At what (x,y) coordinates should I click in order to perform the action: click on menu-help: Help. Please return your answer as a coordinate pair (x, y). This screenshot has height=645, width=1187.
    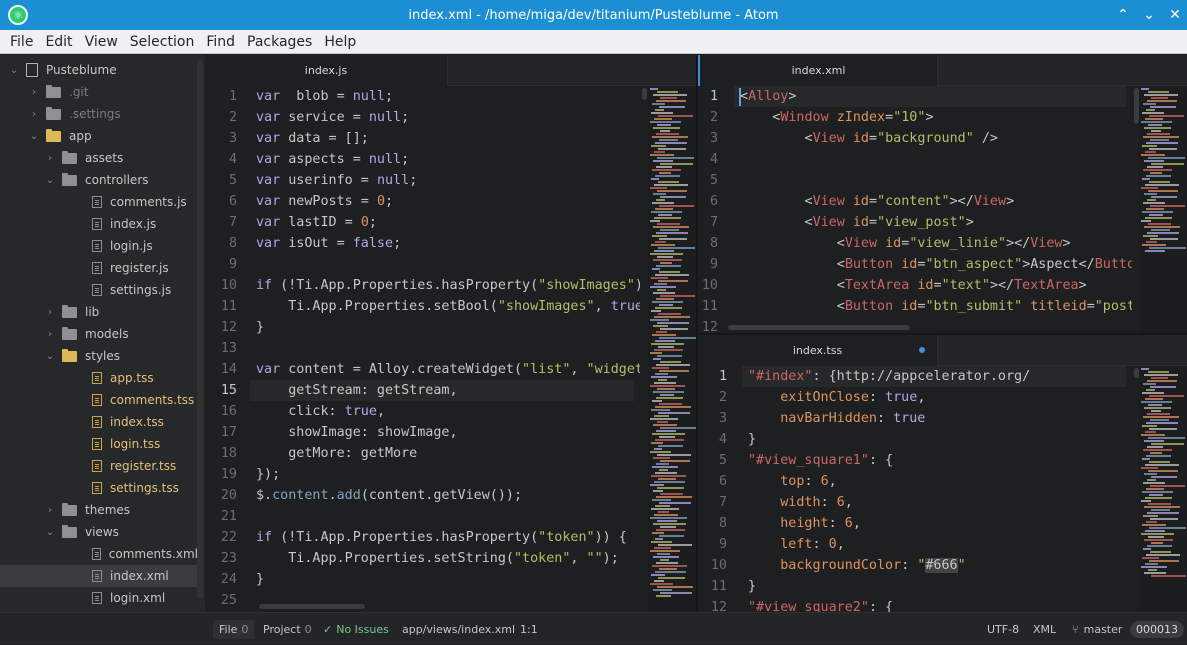
    Looking at the image, I should click on (340, 42).